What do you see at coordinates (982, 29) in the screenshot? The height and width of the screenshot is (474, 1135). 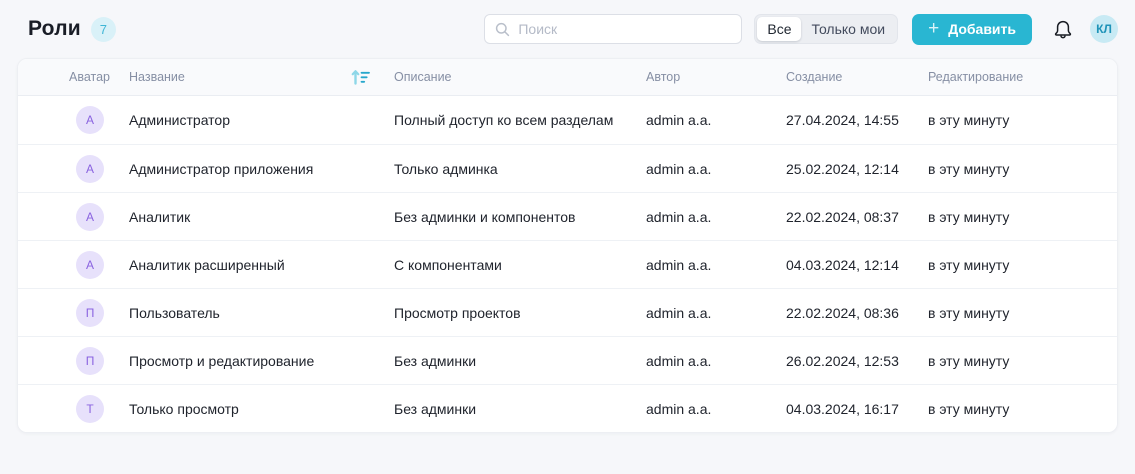 I see `add-button-label: Добавить` at bounding box center [982, 29].